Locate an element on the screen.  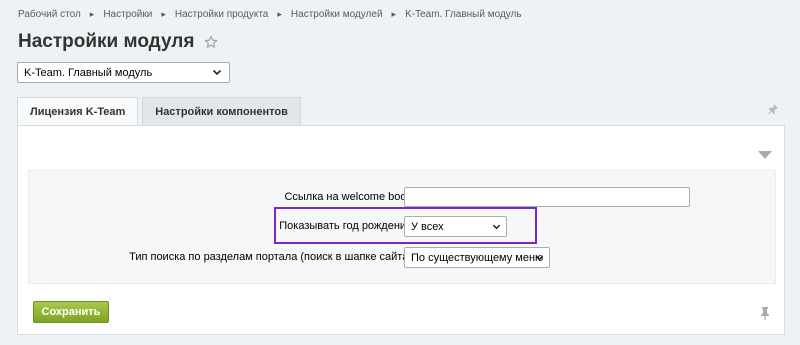
breadcrumb-item-product-settings: Настройки продукта is located at coordinates (221, 14).